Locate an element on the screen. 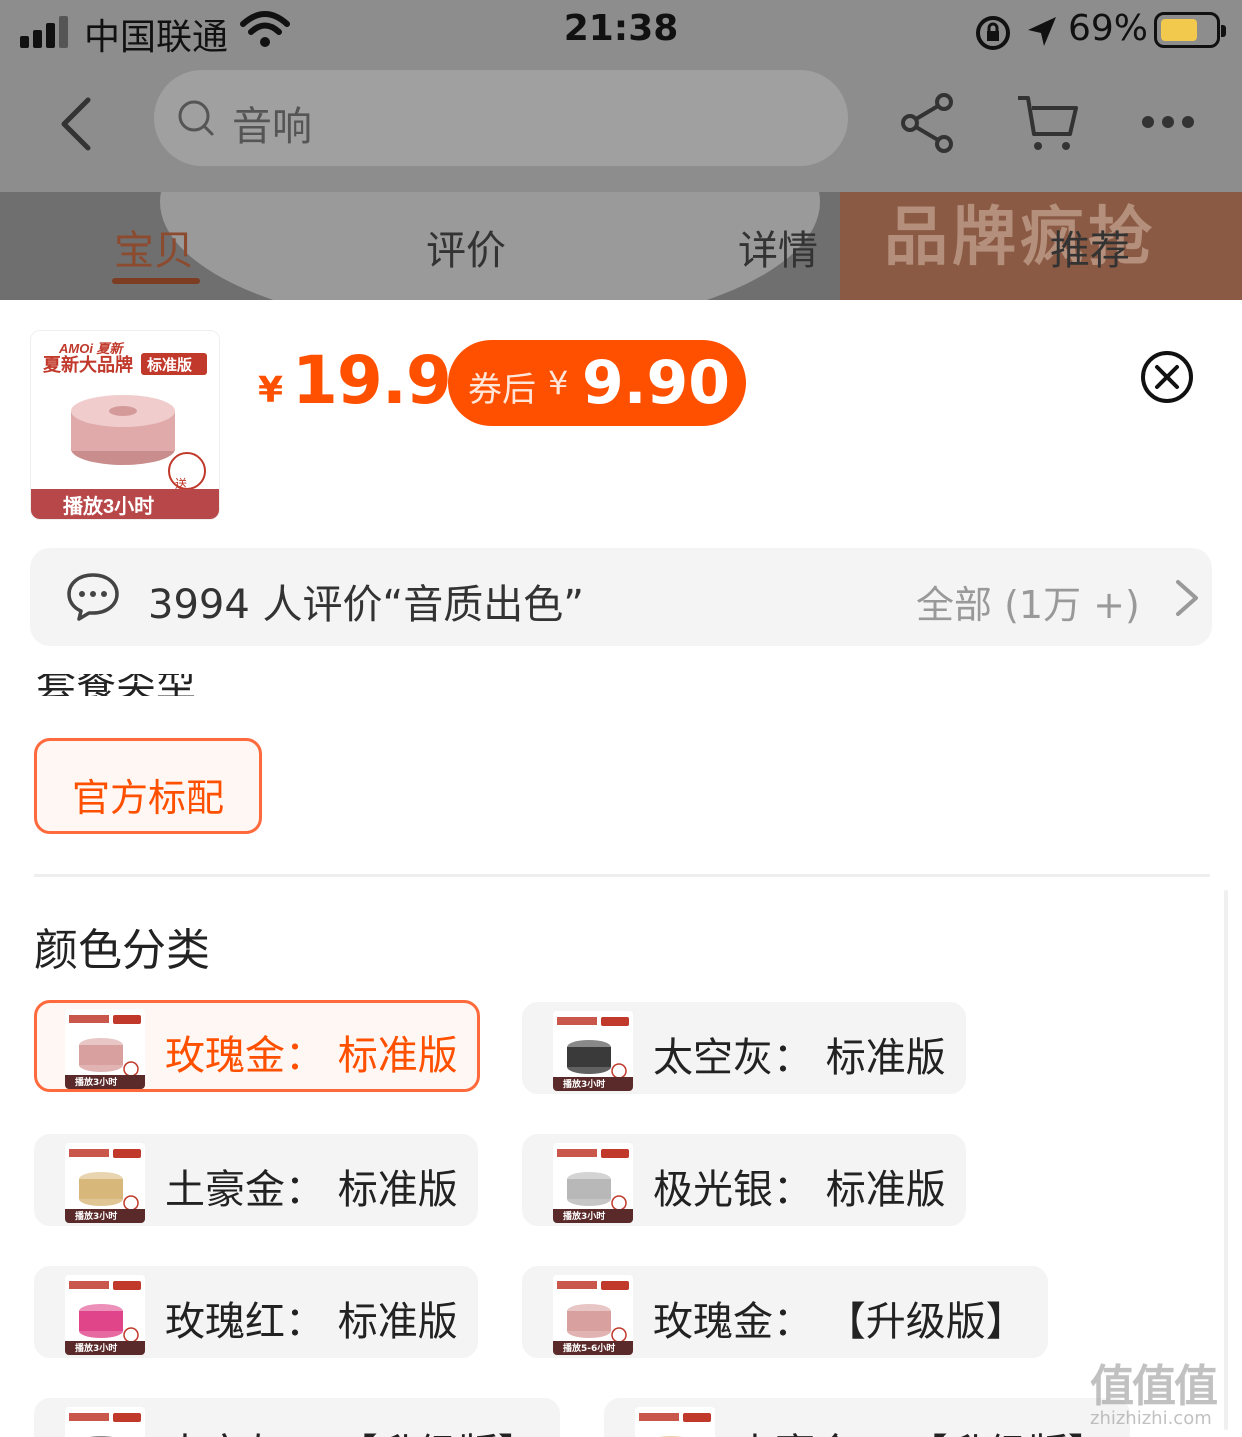 The image size is (1242, 1437). svg-text: AMOi 夏新 is located at coordinates (91, 348).